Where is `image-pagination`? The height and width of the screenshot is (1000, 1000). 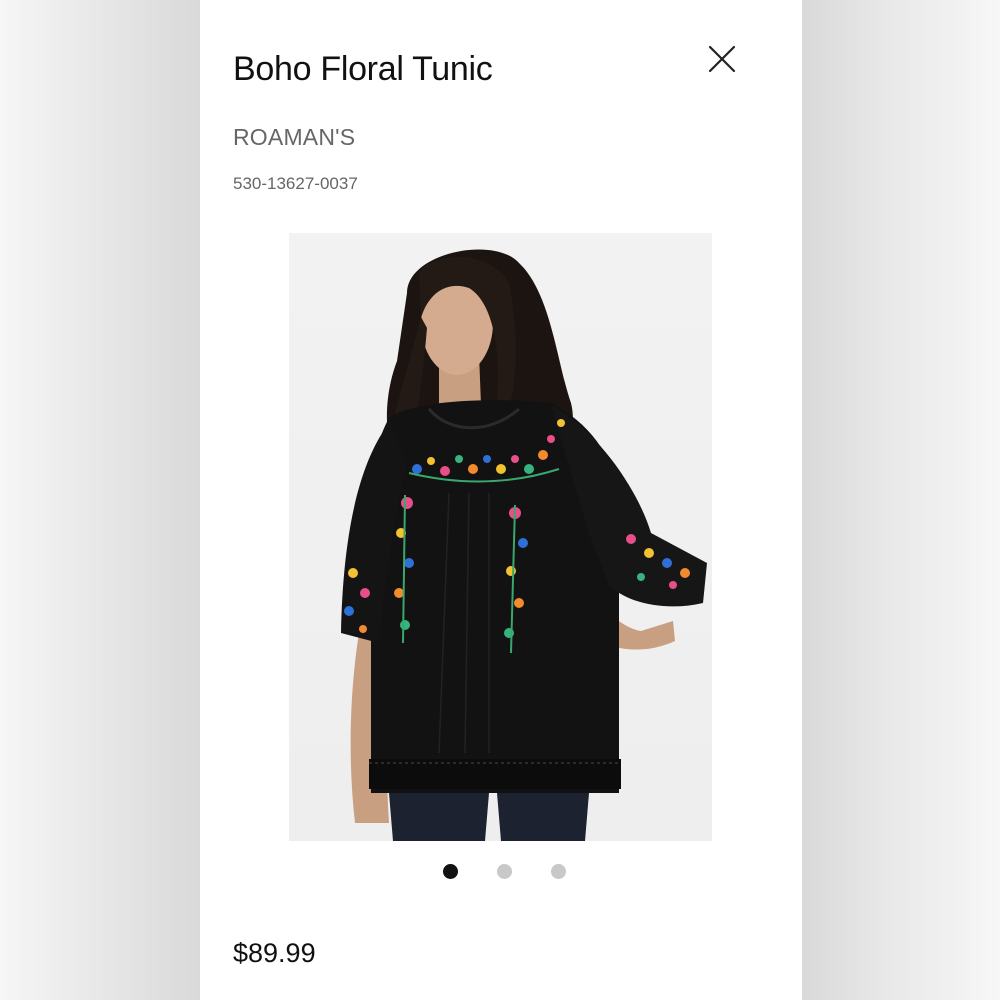 image-pagination is located at coordinates (508, 872).